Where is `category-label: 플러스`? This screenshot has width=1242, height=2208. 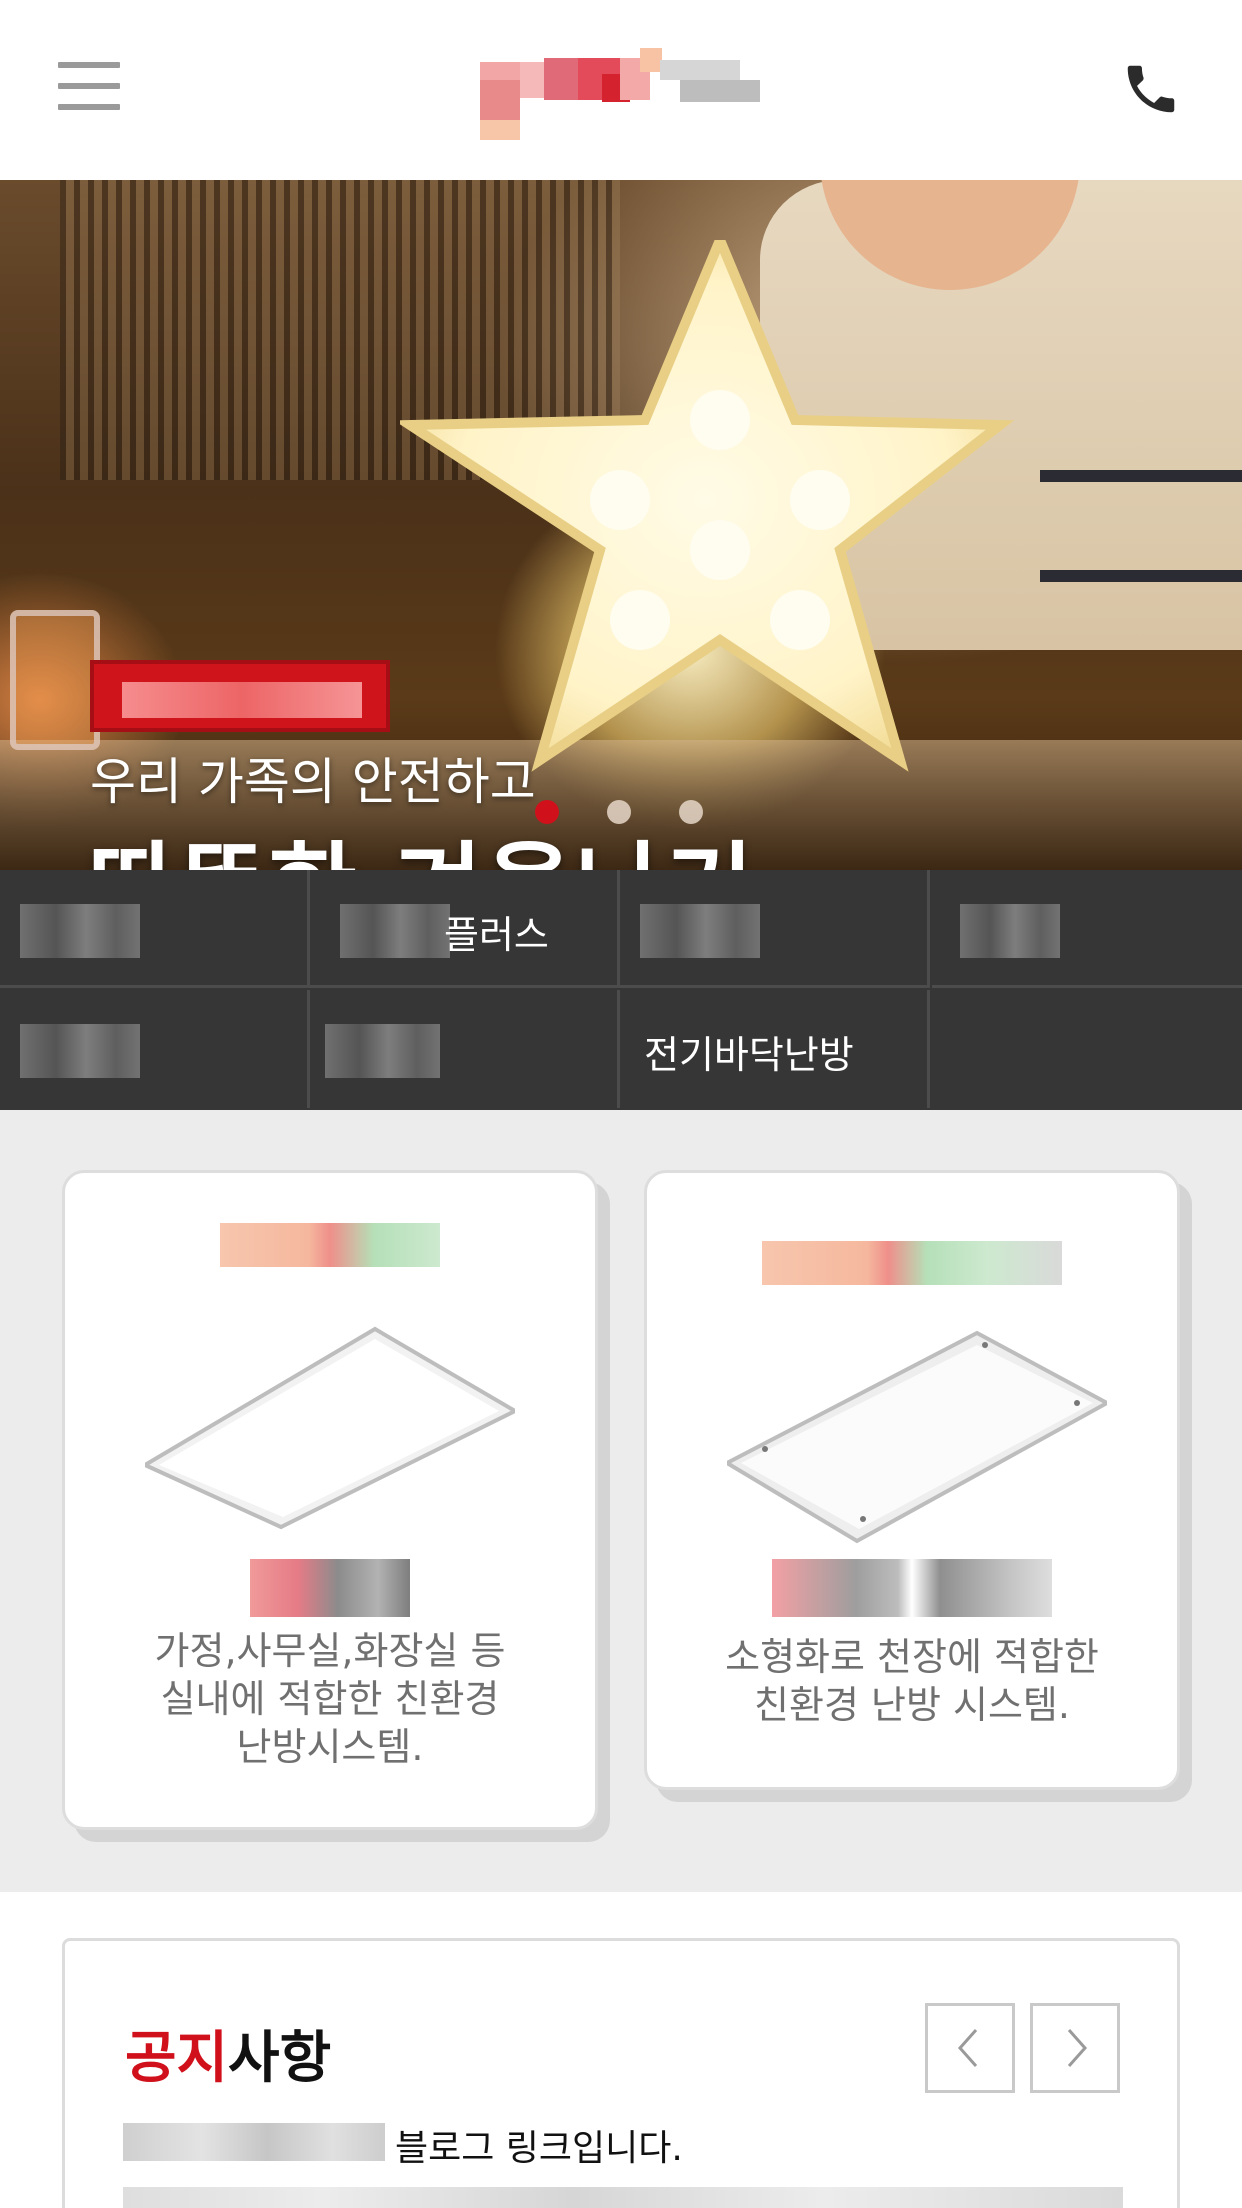 category-label: 플러스 is located at coordinates (496, 935).